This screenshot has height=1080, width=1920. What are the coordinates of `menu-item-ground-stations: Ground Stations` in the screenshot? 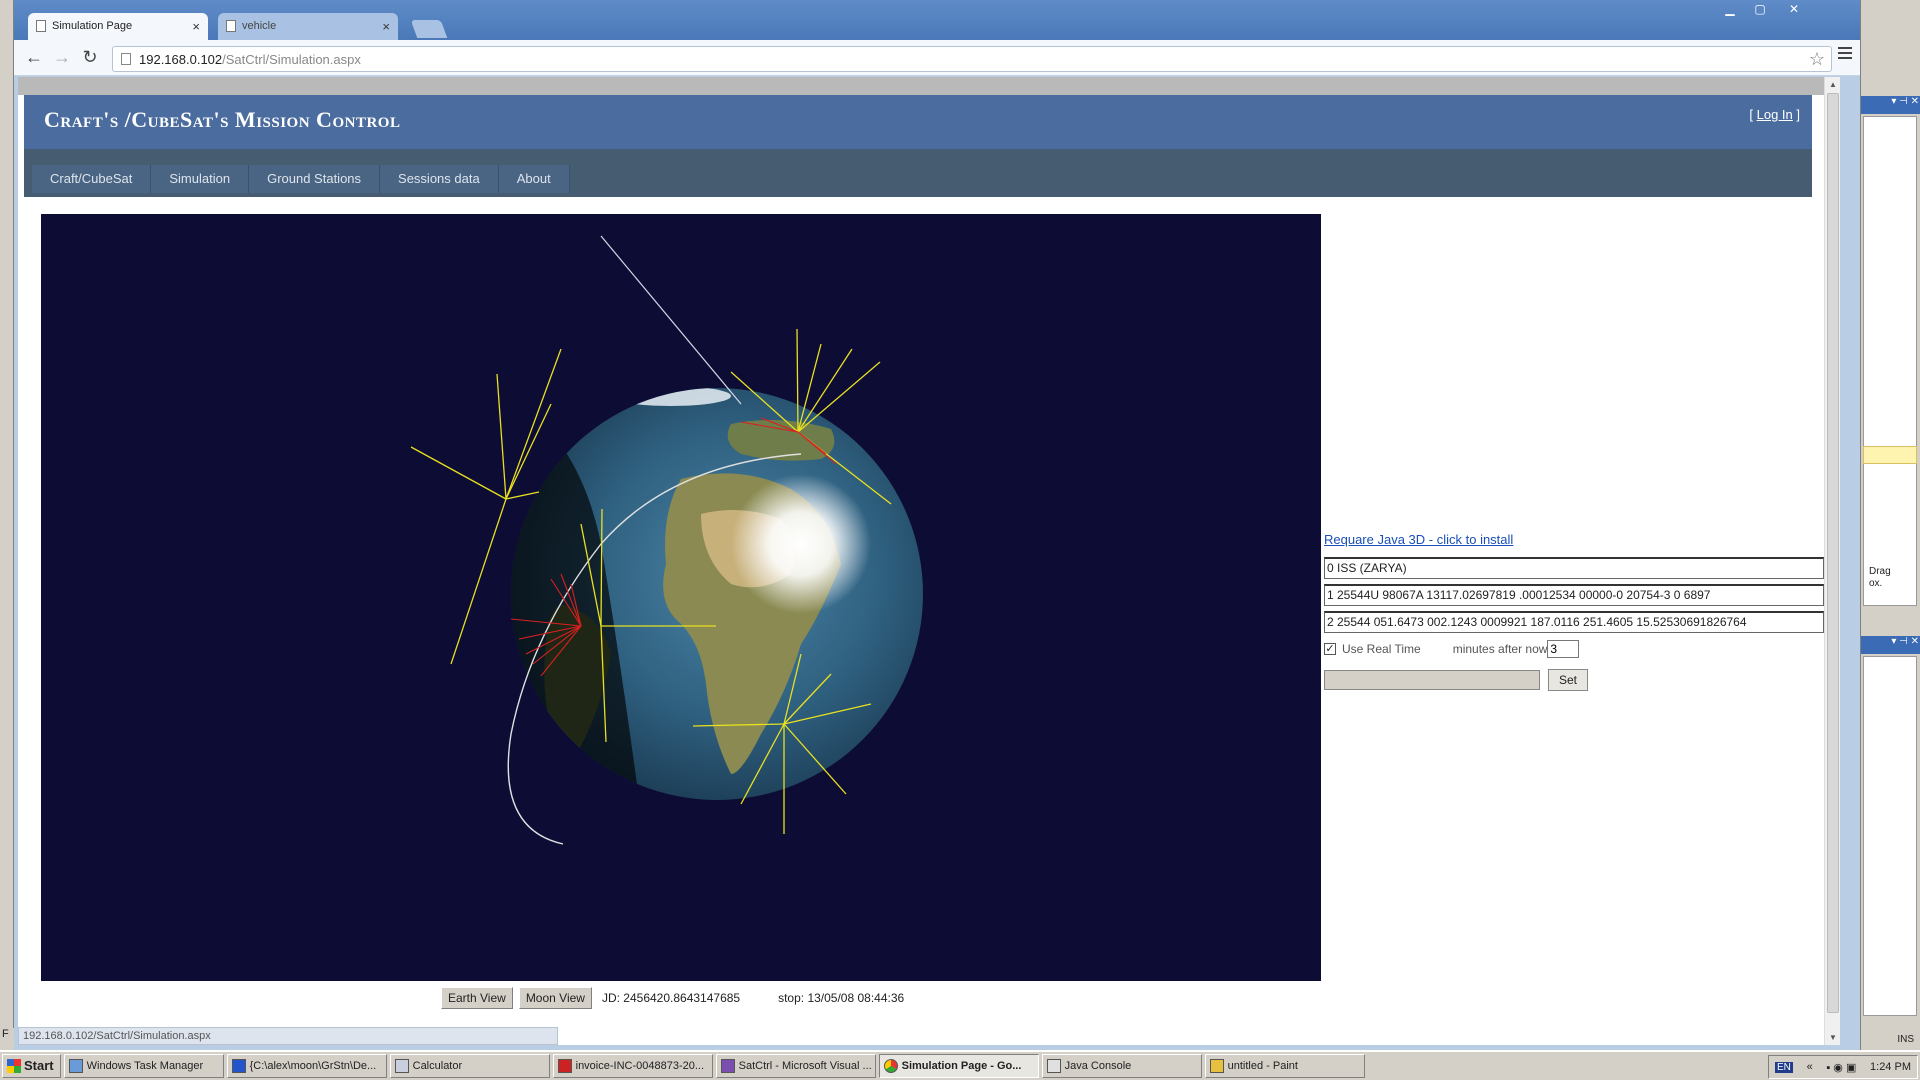 It's located at (315, 179).